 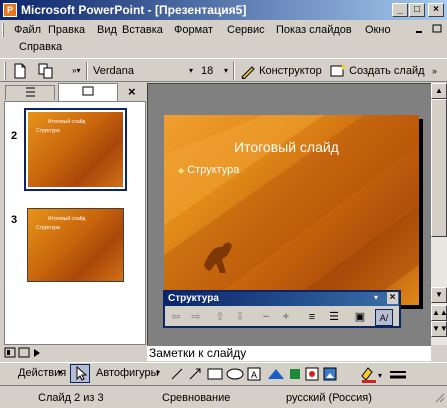 What do you see at coordinates (75, 245) in the screenshot?
I see `slide-thumbnail: Итоговый слайд Структура` at bounding box center [75, 245].